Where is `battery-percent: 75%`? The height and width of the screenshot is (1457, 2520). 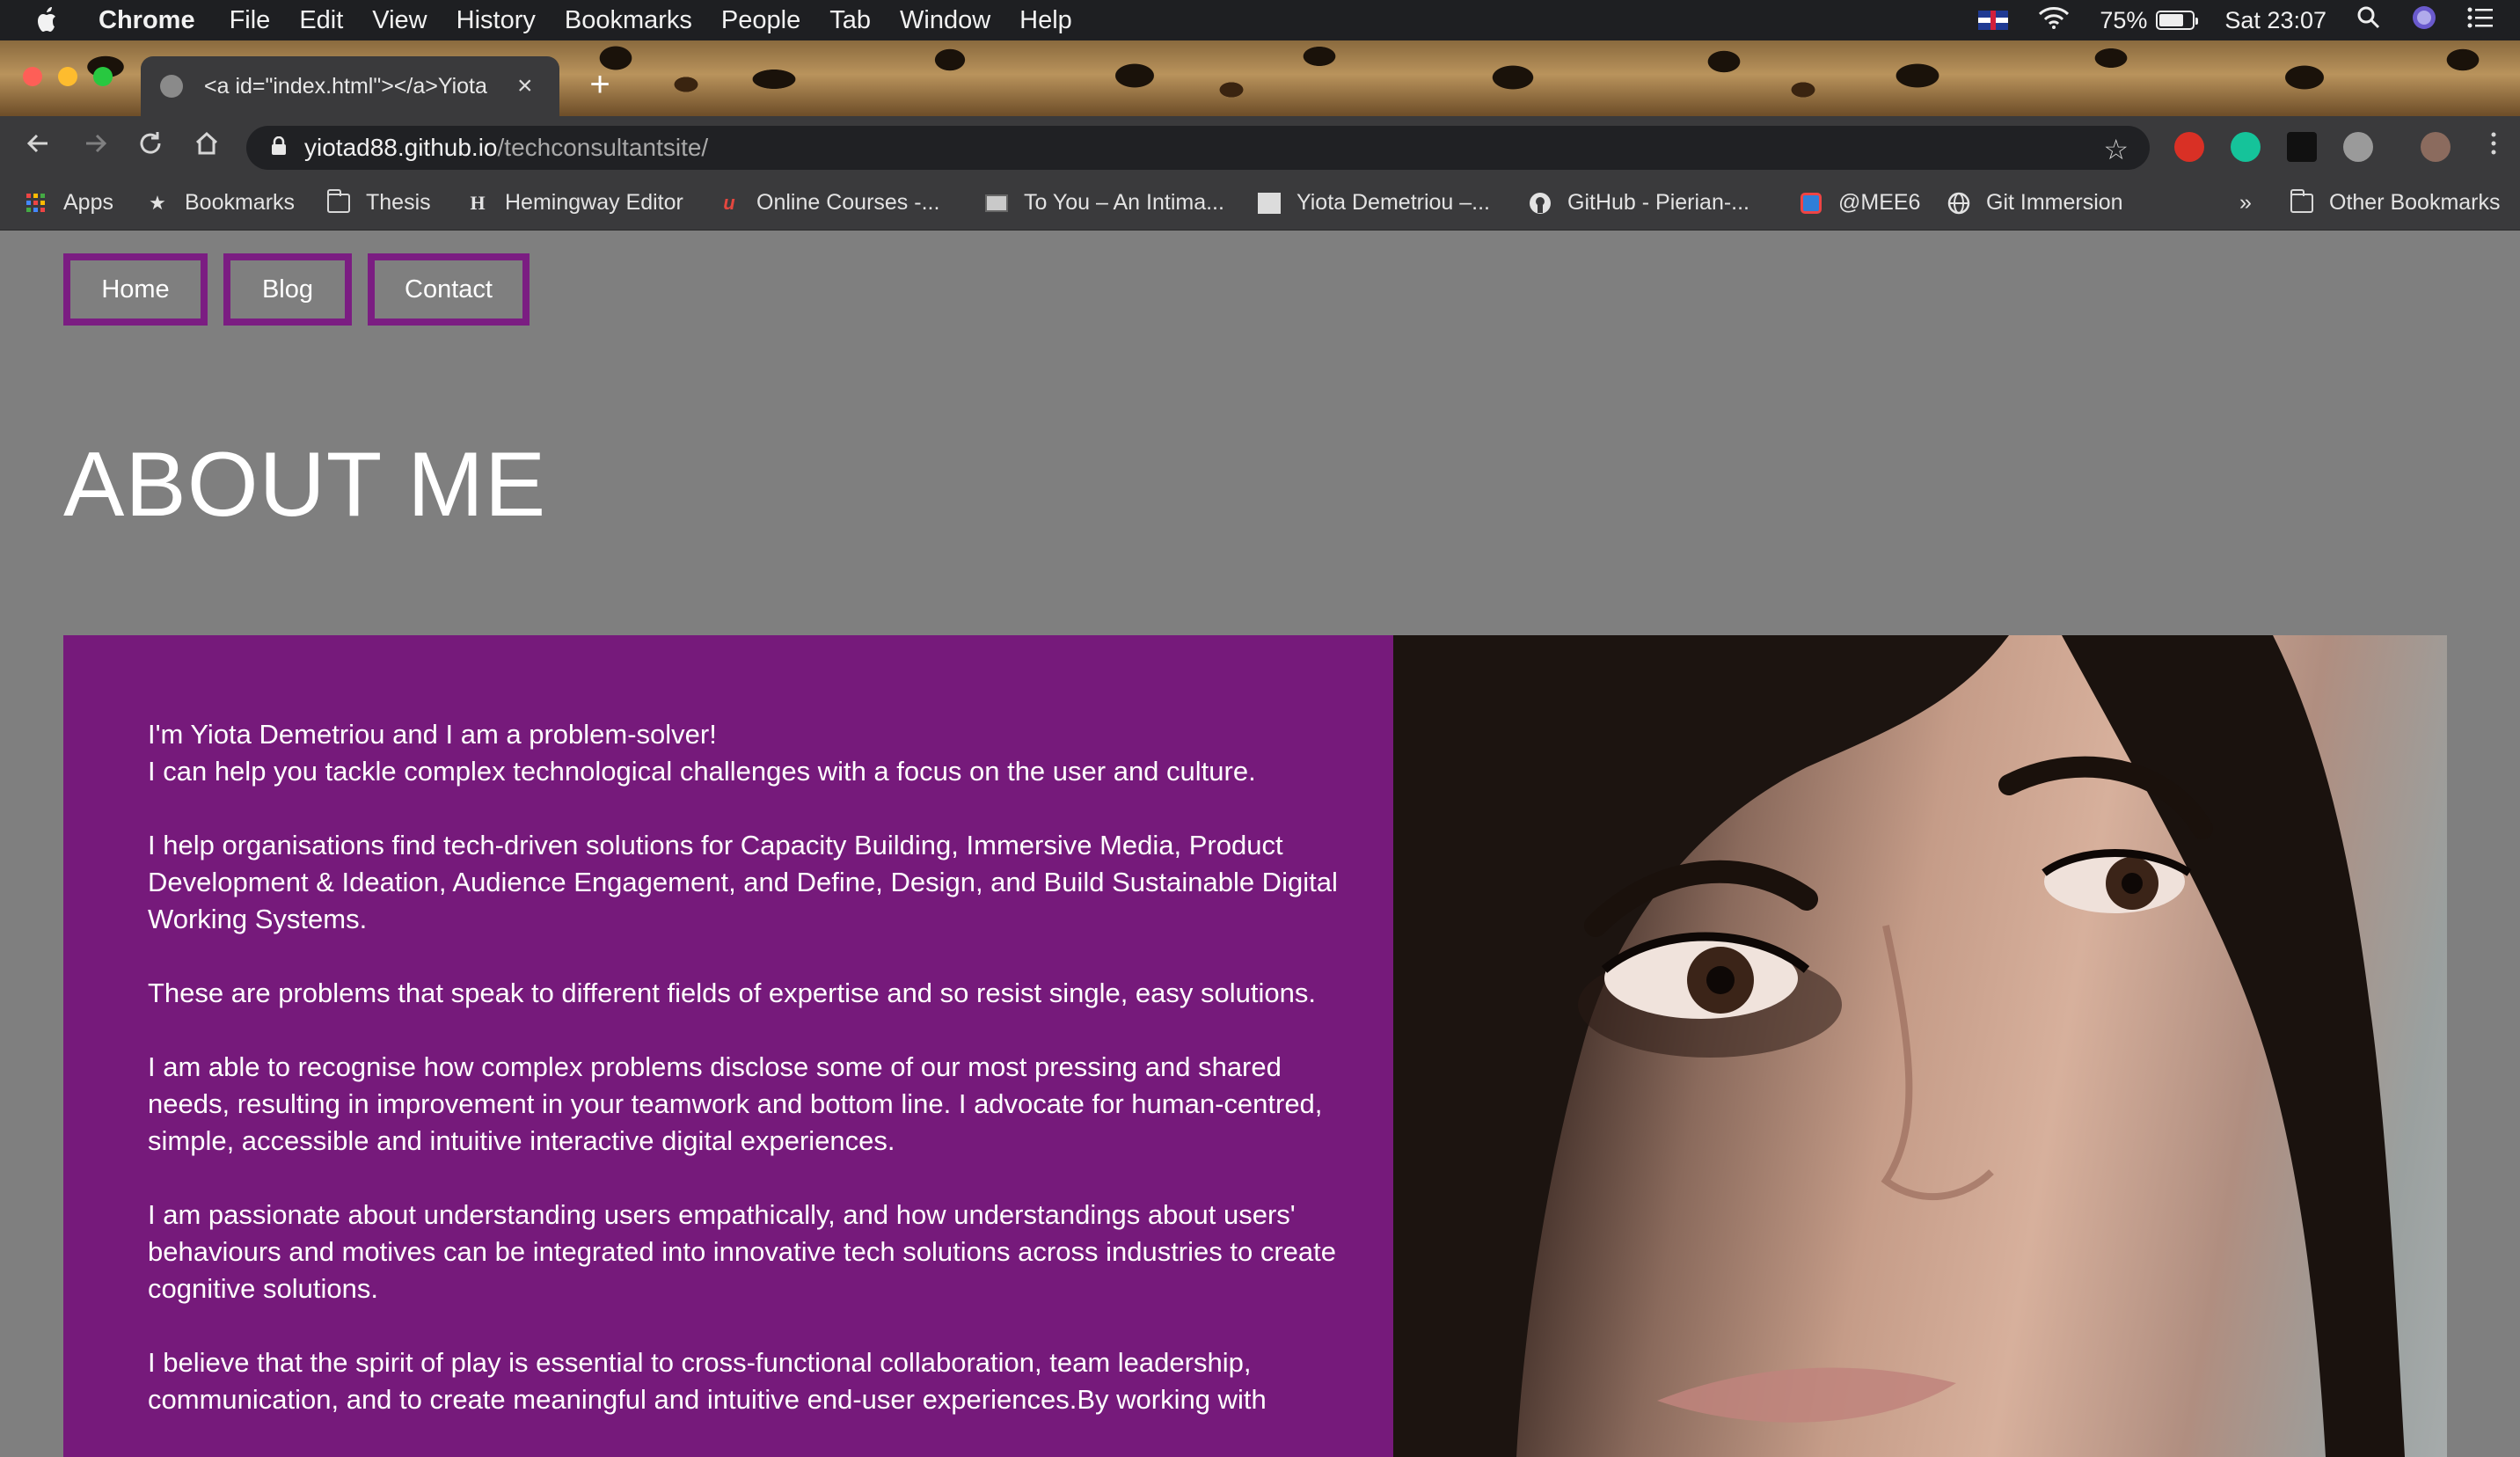 battery-percent: 75% is located at coordinates (2124, 19).